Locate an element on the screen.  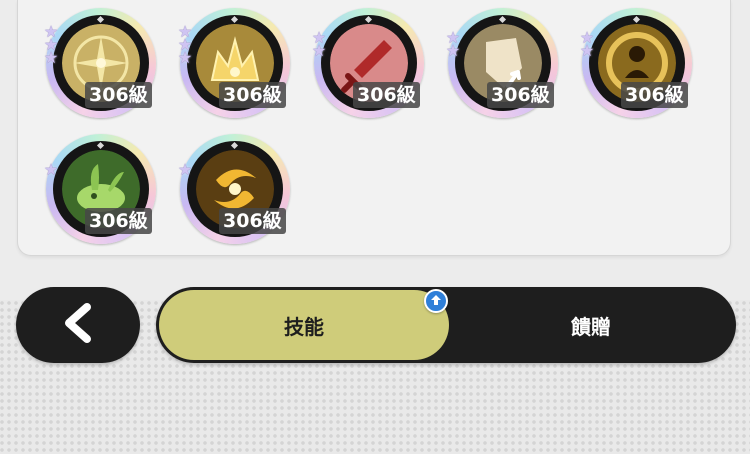
upgrade-badge is located at coordinates (436, 301).